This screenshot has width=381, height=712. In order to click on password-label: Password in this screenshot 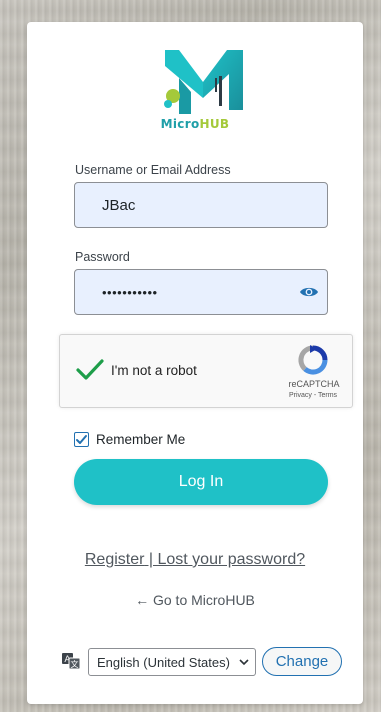, I will do `click(102, 257)`.